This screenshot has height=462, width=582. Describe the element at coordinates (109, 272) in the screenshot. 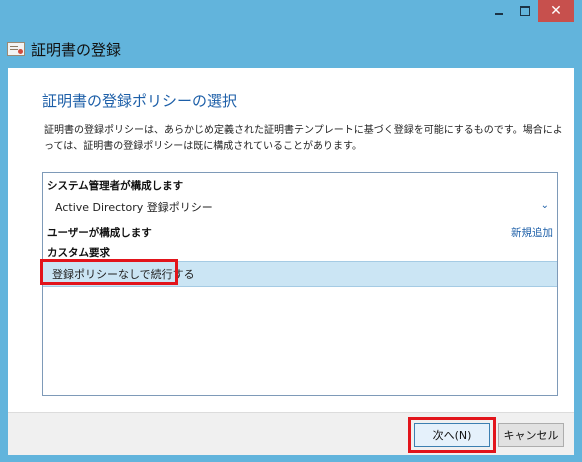

I see `highlight-box-proceed` at that location.